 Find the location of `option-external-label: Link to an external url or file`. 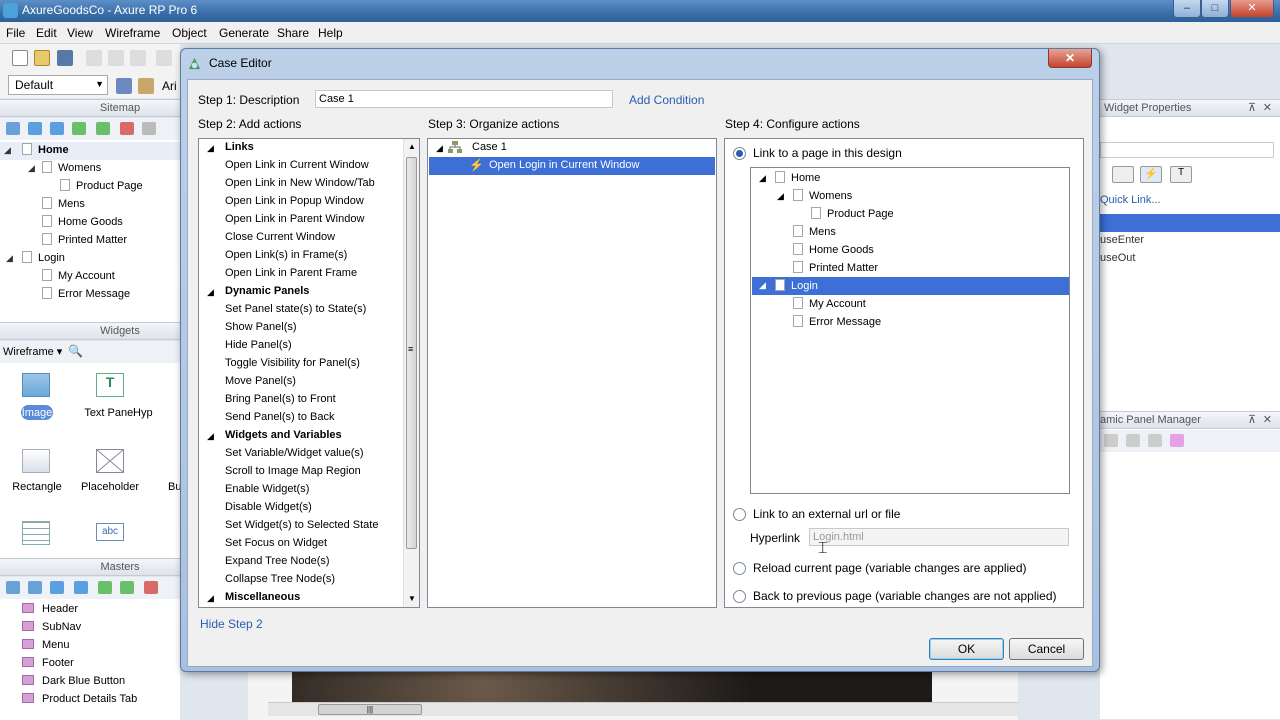

option-external-label: Link to an external url or file is located at coordinates (826, 514).